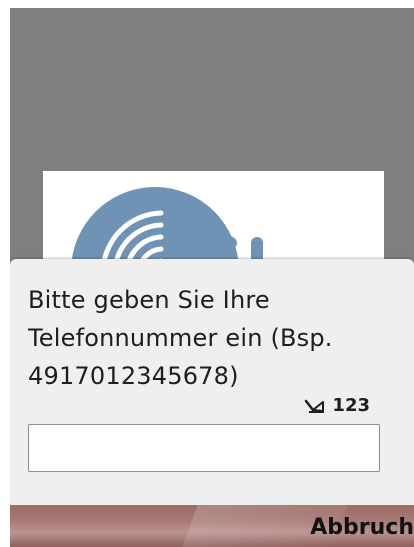 This screenshot has width=414, height=547. I want to click on cancel-softkey: Abbruch, so click(362, 527).